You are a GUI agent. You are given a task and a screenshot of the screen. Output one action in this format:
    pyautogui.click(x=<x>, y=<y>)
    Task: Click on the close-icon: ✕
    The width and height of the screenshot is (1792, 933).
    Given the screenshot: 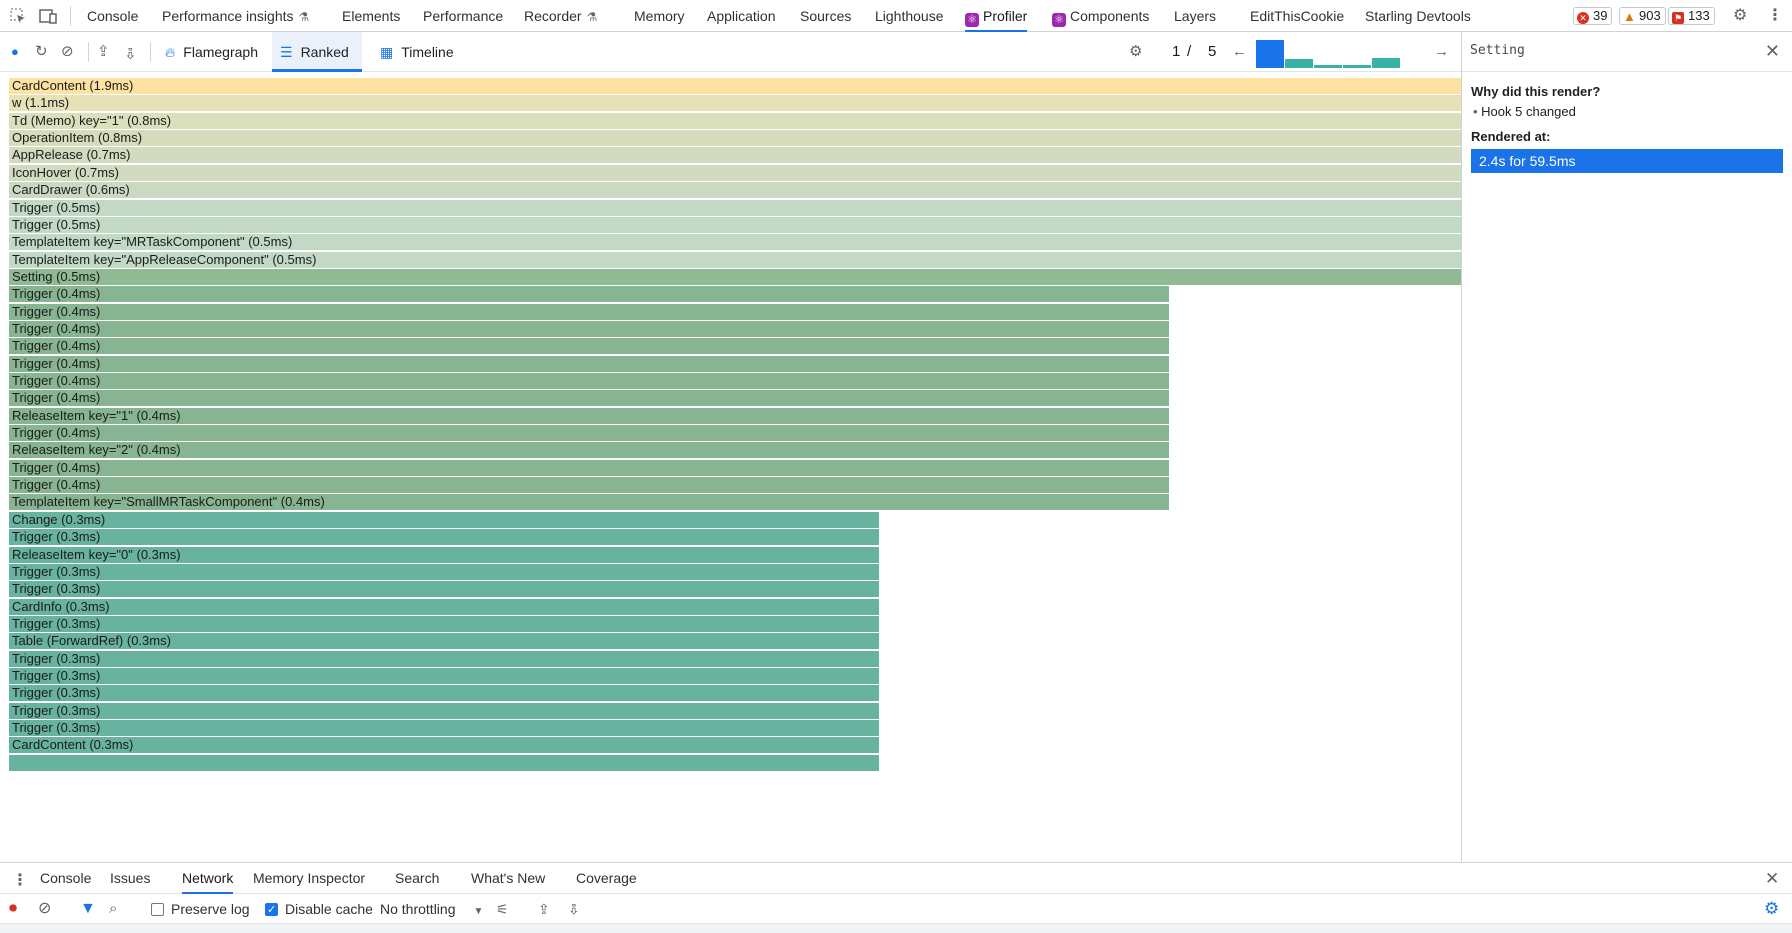 What is the action you would take?
    pyautogui.click(x=1772, y=51)
    